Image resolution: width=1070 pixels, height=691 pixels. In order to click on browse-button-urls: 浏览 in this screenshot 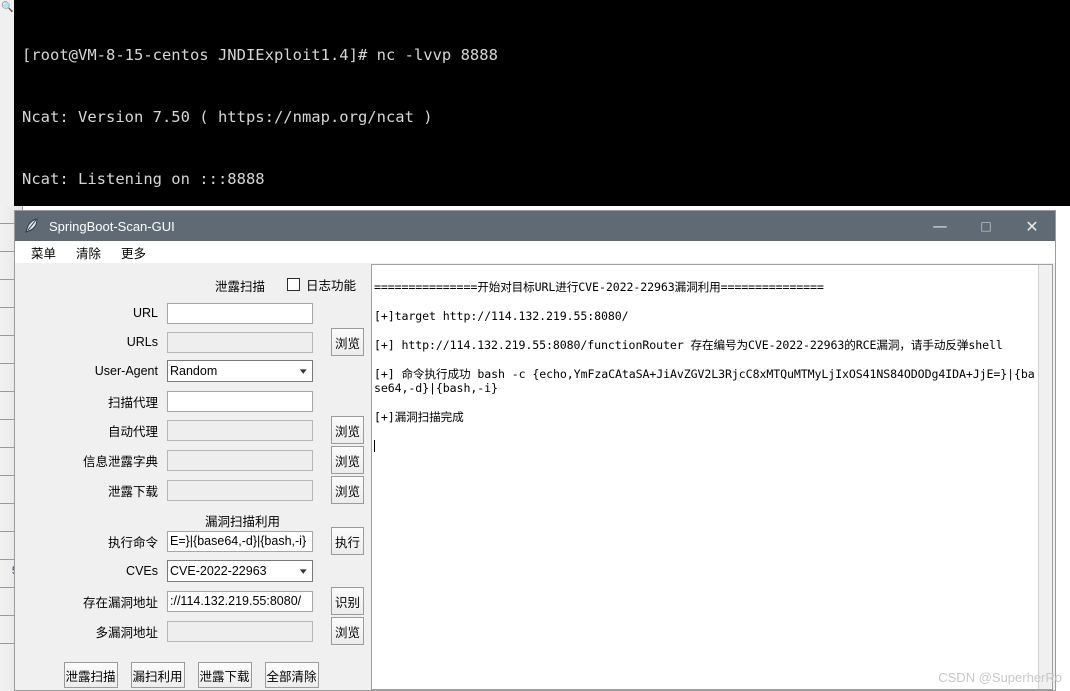, I will do `click(347, 342)`.